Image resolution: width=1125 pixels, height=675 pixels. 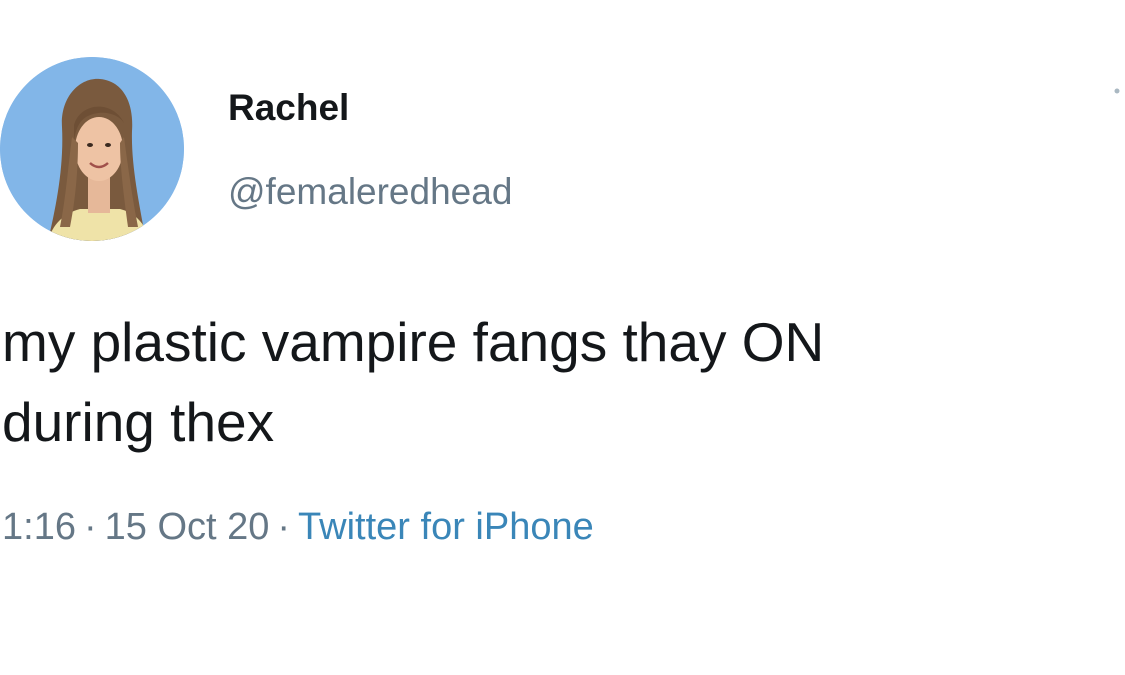 I want to click on avatar, so click(x=92, y=149).